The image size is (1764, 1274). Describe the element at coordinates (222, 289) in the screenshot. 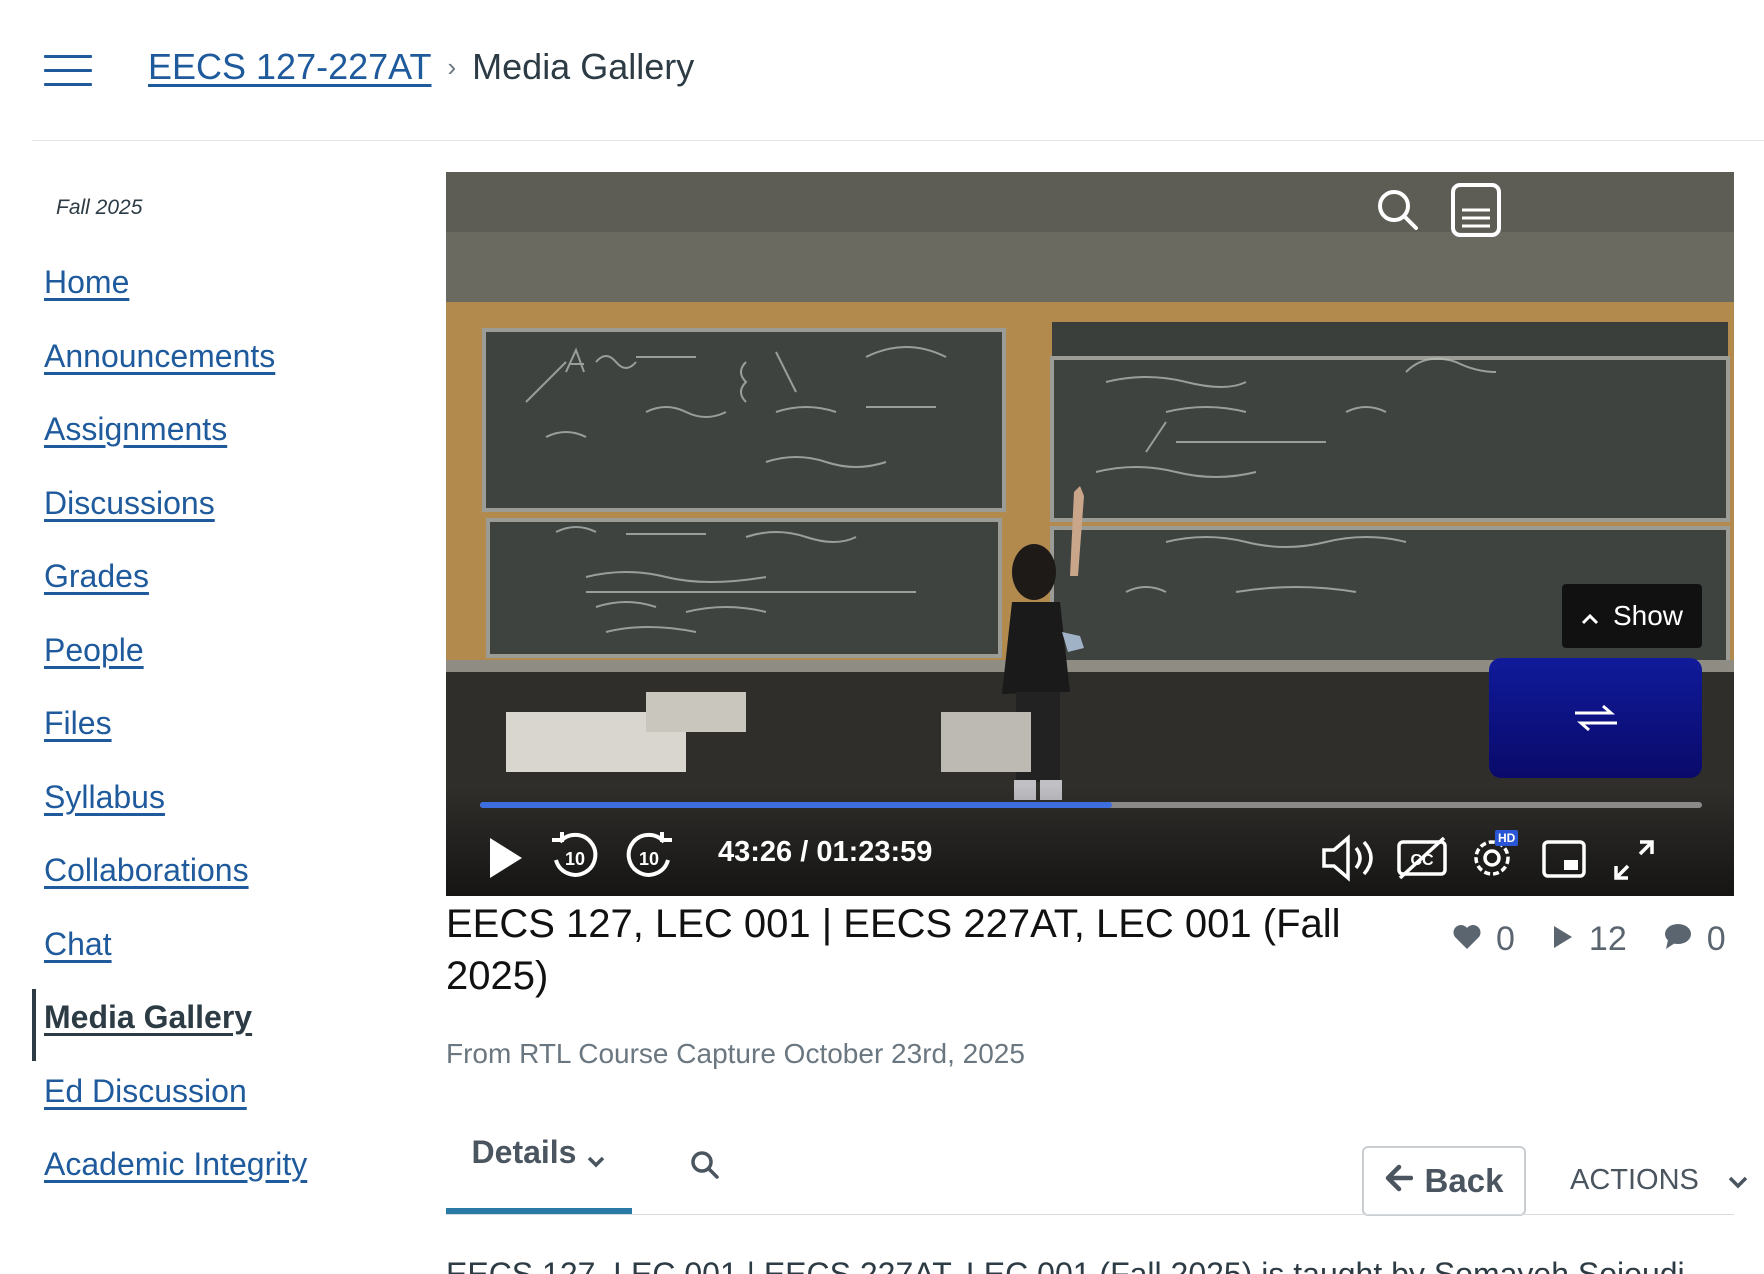

I see `nav-item-home: Home` at that location.